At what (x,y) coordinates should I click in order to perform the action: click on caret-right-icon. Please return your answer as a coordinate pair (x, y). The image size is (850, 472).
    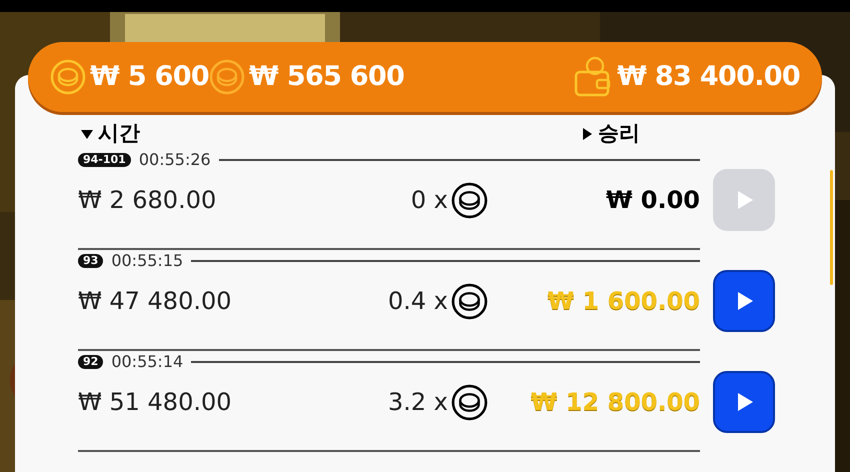
    Looking at the image, I should click on (587, 134).